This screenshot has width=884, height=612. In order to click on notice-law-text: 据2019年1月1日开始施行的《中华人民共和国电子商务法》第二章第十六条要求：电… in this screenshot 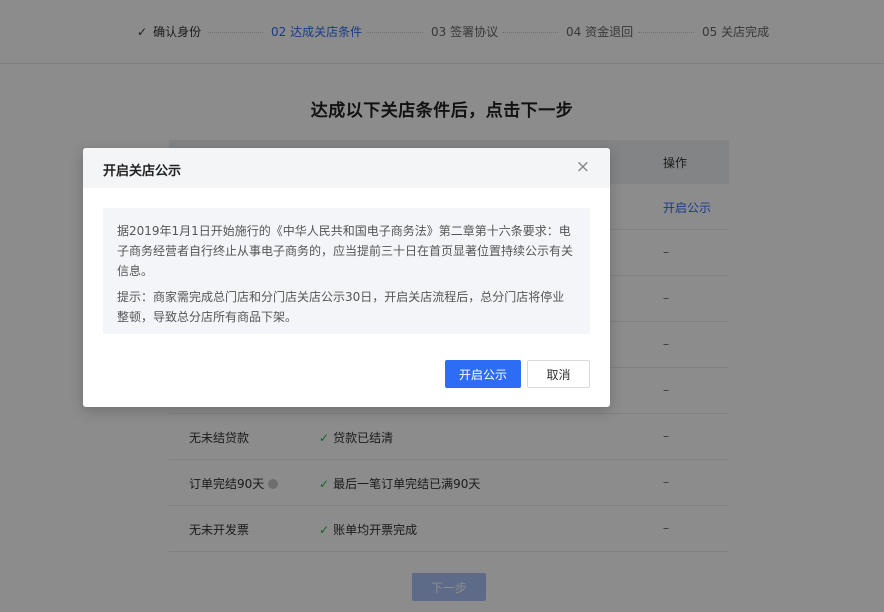, I will do `click(345, 251)`.